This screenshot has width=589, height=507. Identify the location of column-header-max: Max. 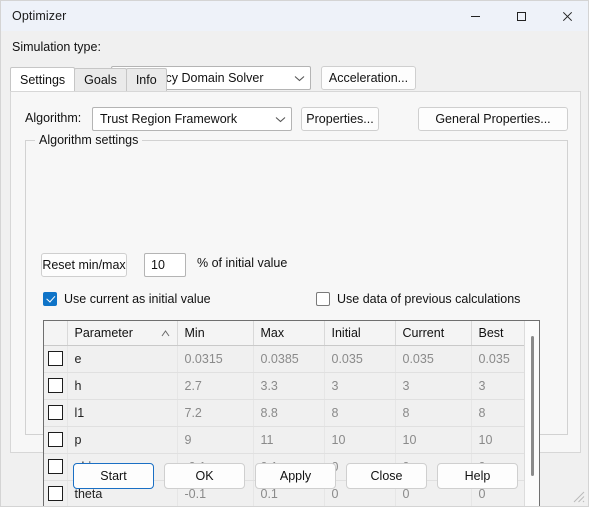
(289, 333).